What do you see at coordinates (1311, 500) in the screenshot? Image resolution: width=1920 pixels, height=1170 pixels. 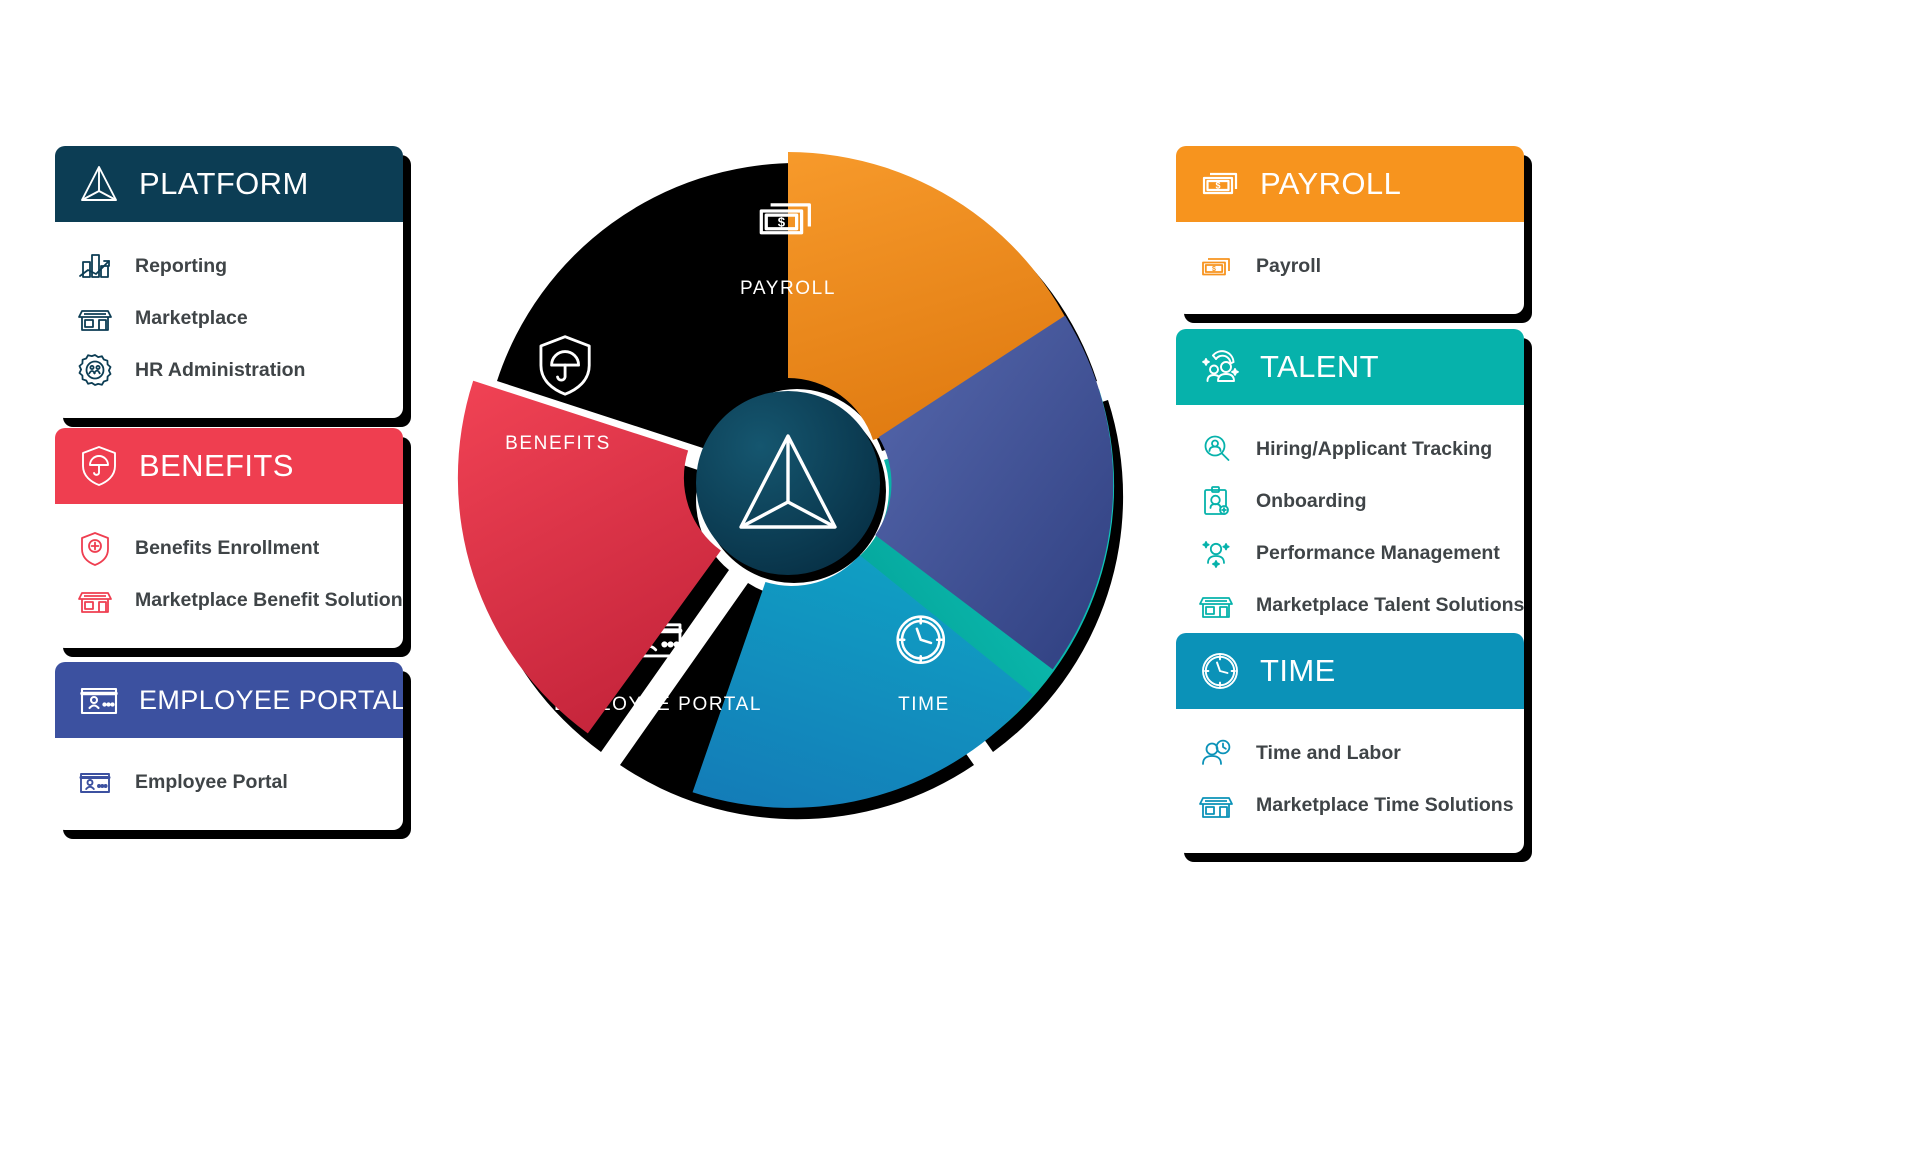 I see `list-item-label: Onboarding` at bounding box center [1311, 500].